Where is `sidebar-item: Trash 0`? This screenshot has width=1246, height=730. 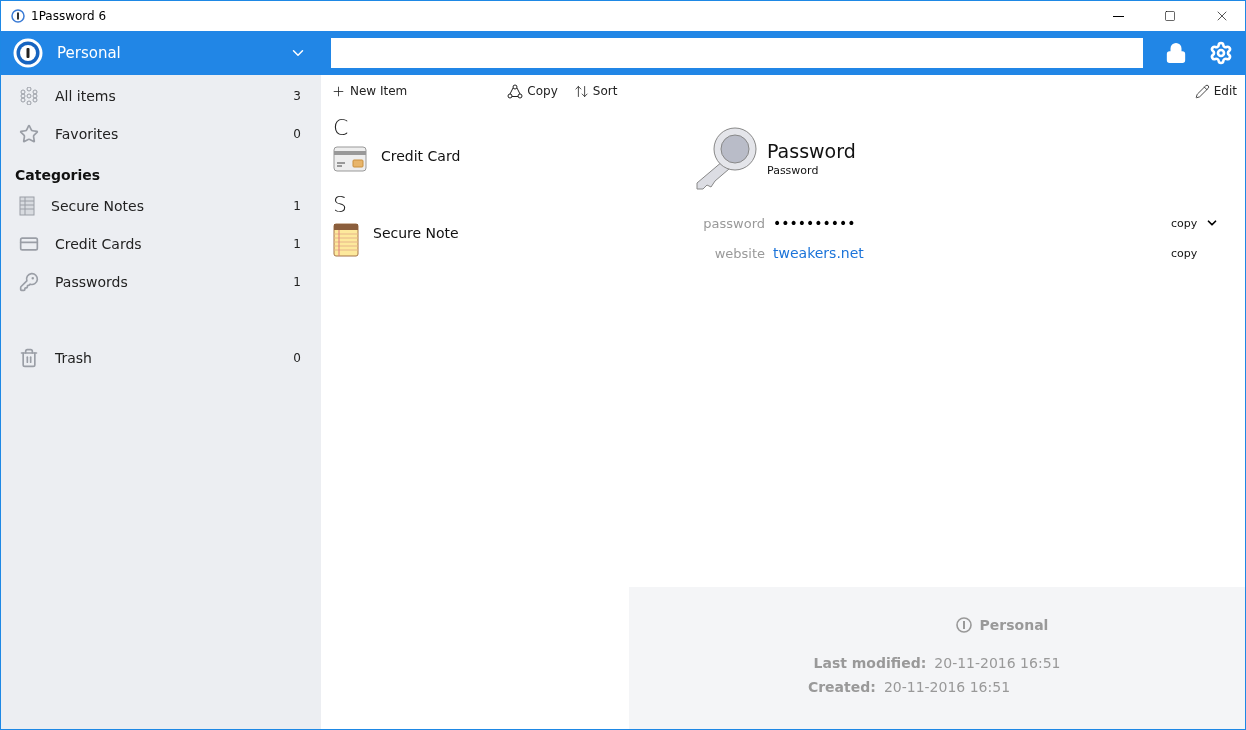 sidebar-item: Trash 0 is located at coordinates (161, 358).